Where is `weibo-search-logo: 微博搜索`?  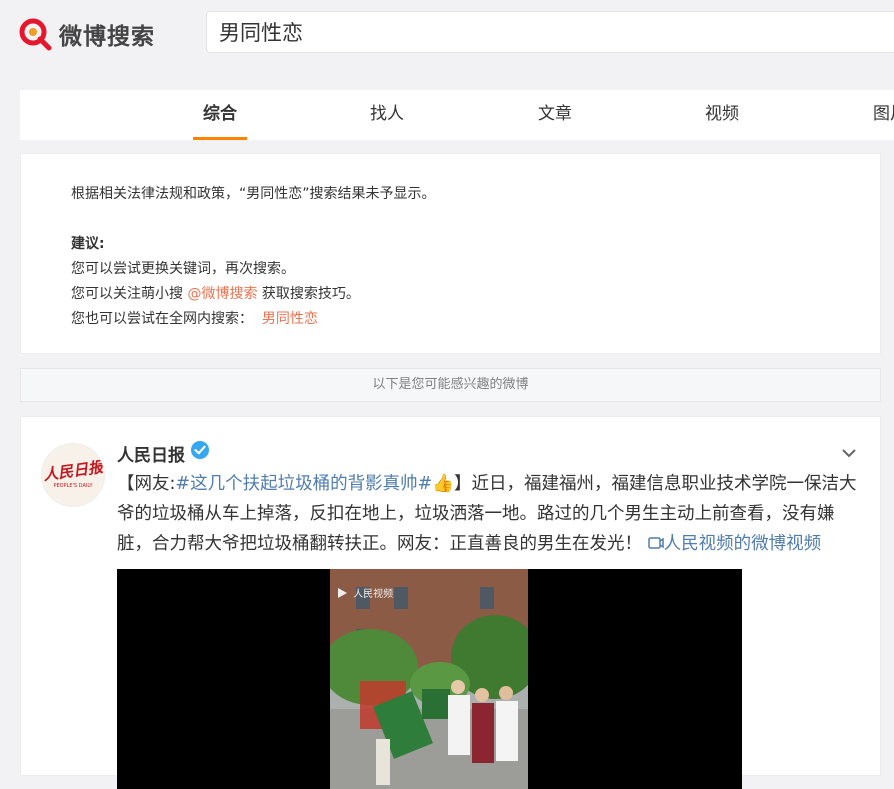 weibo-search-logo: 微博搜索 is located at coordinates (86, 34).